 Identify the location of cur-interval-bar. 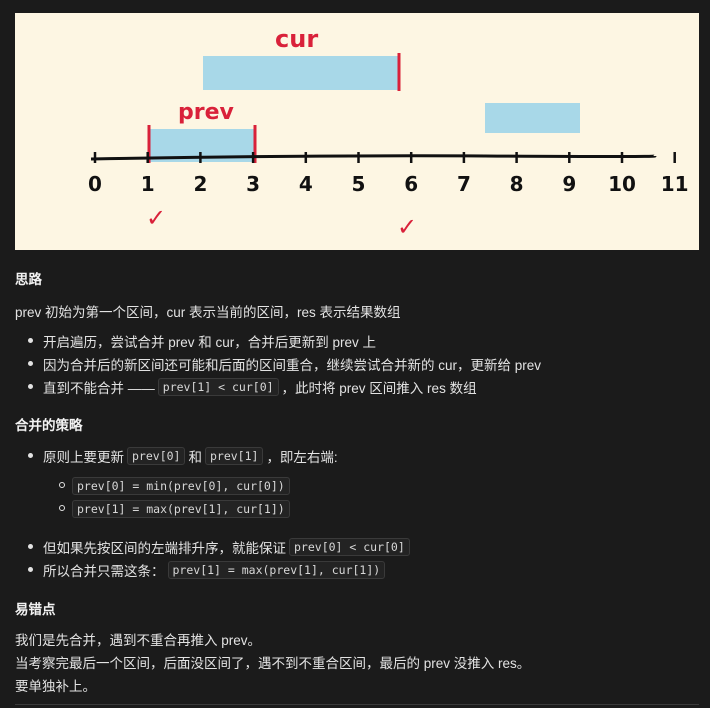
(301, 73).